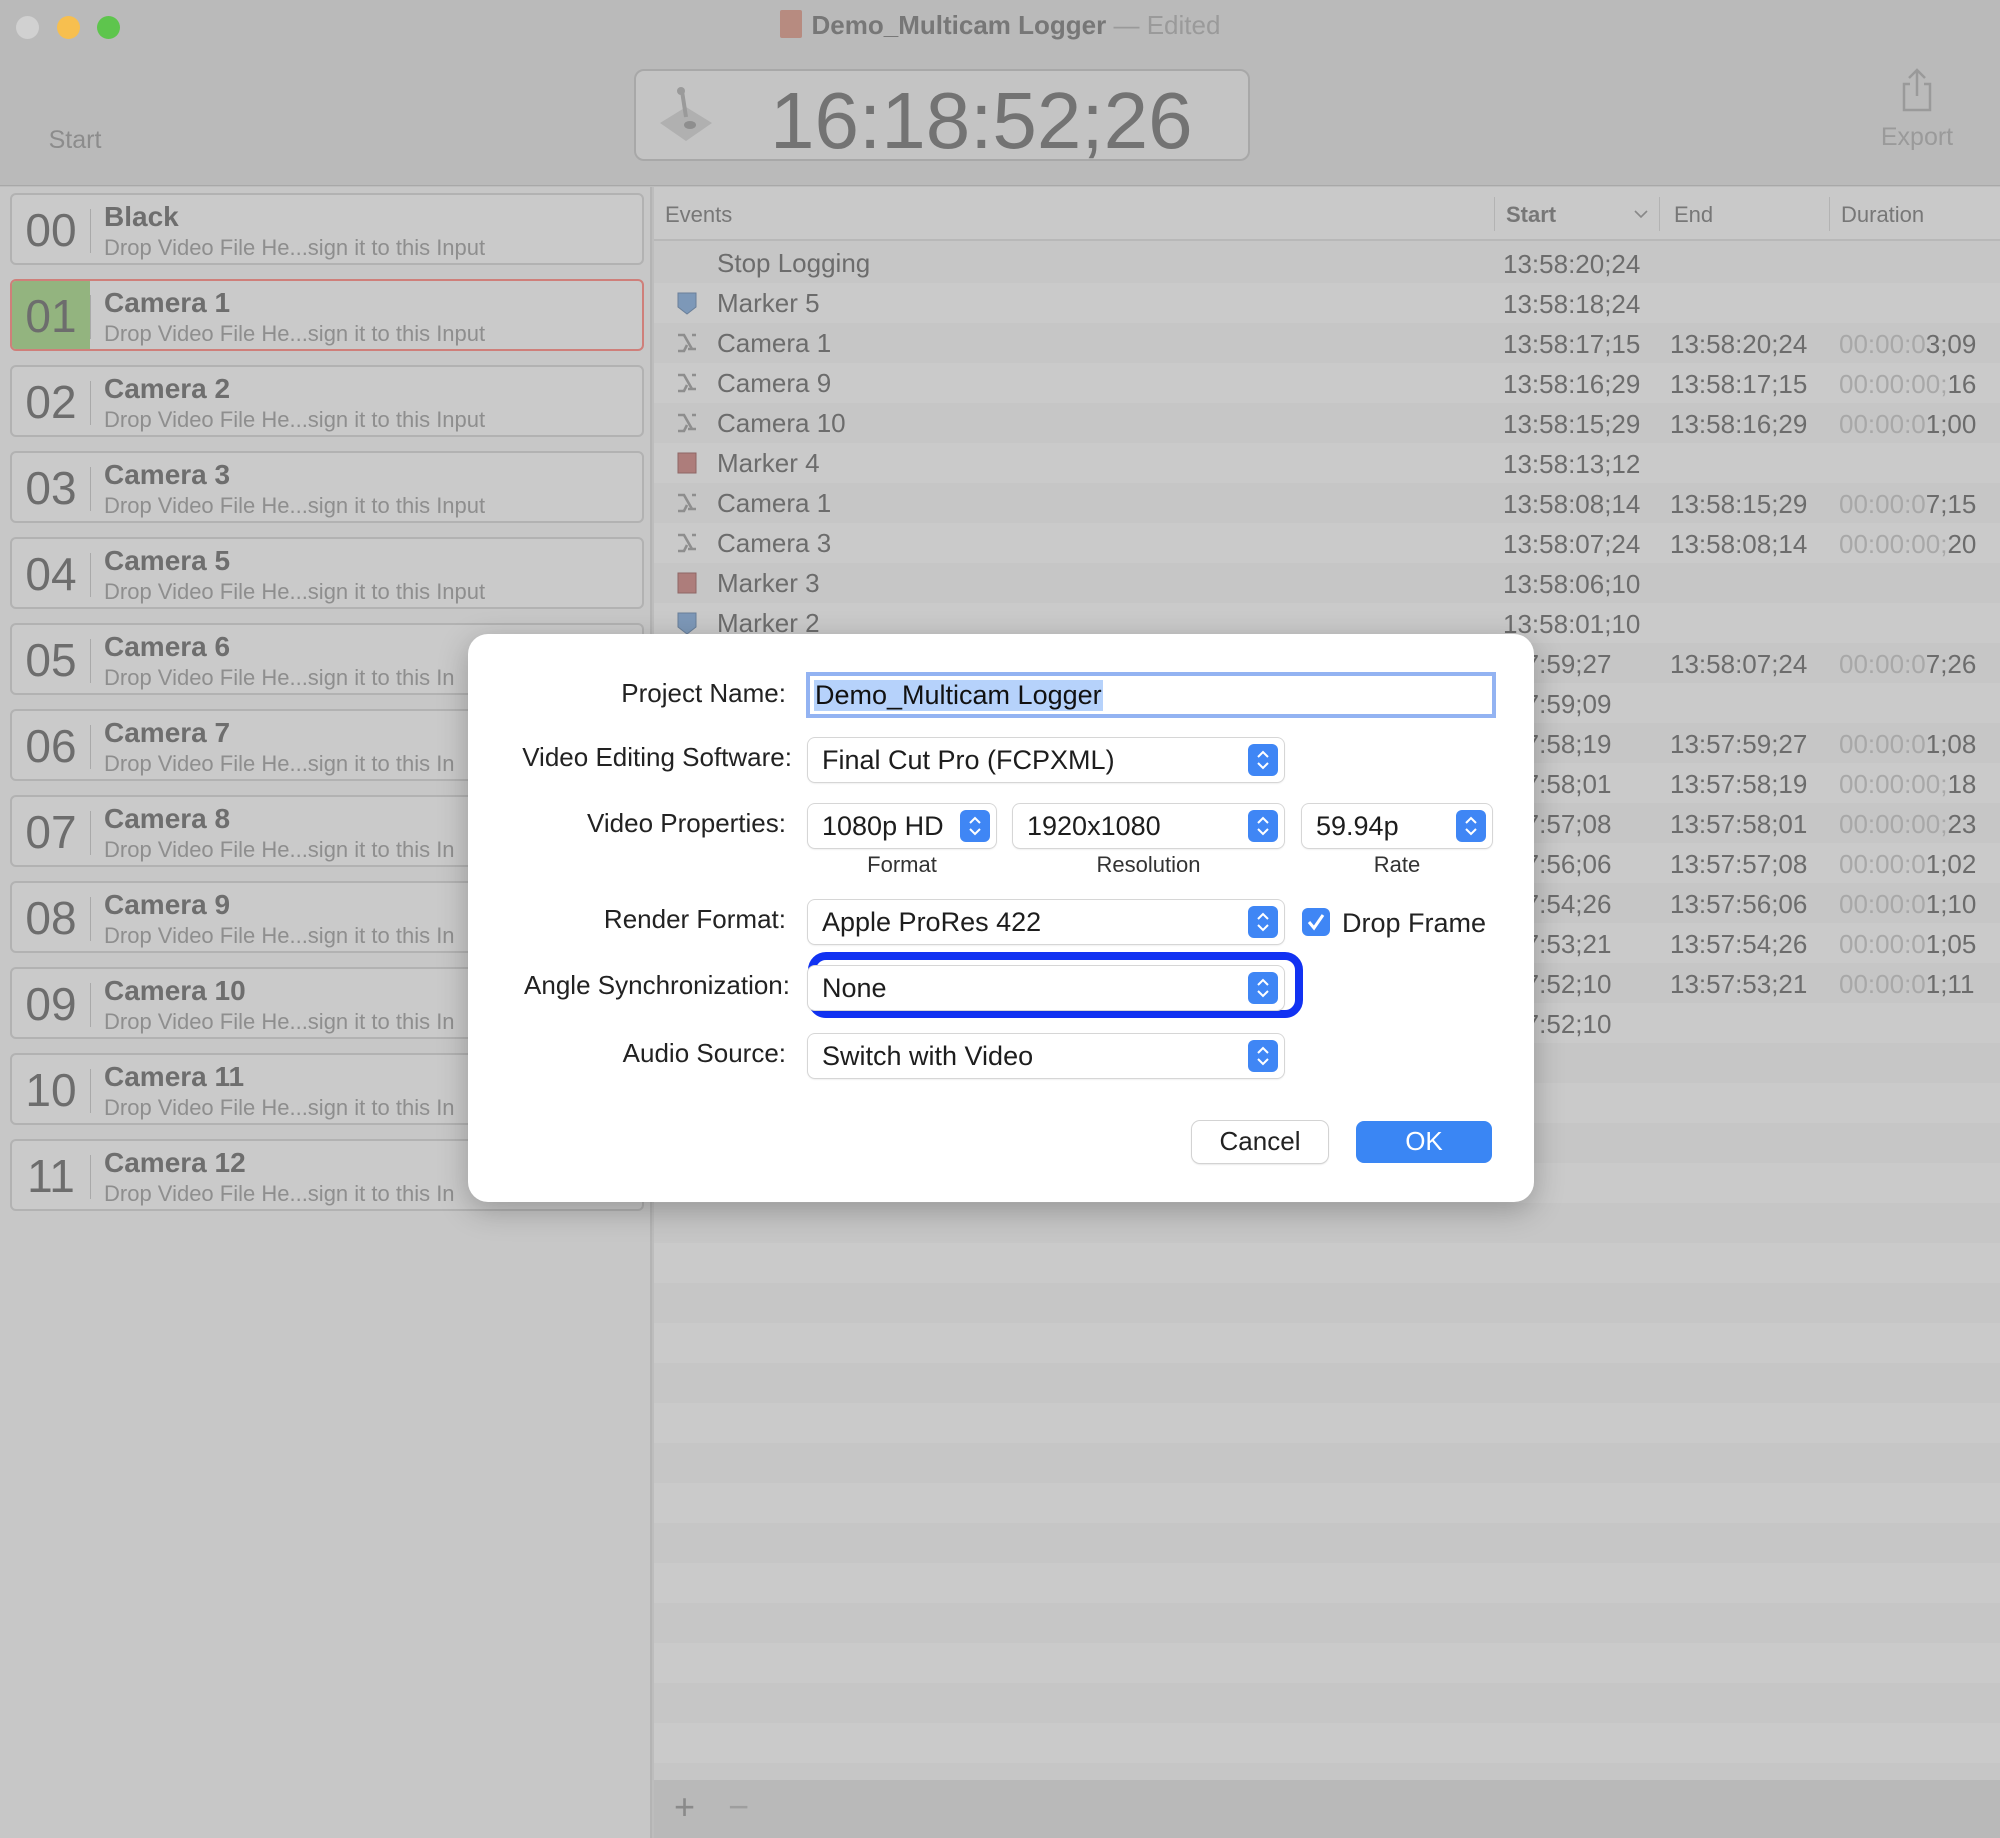 The image size is (2000, 1838). Describe the element at coordinates (1951, 744) in the screenshot. I see `duration-value: 1;08` at that location.